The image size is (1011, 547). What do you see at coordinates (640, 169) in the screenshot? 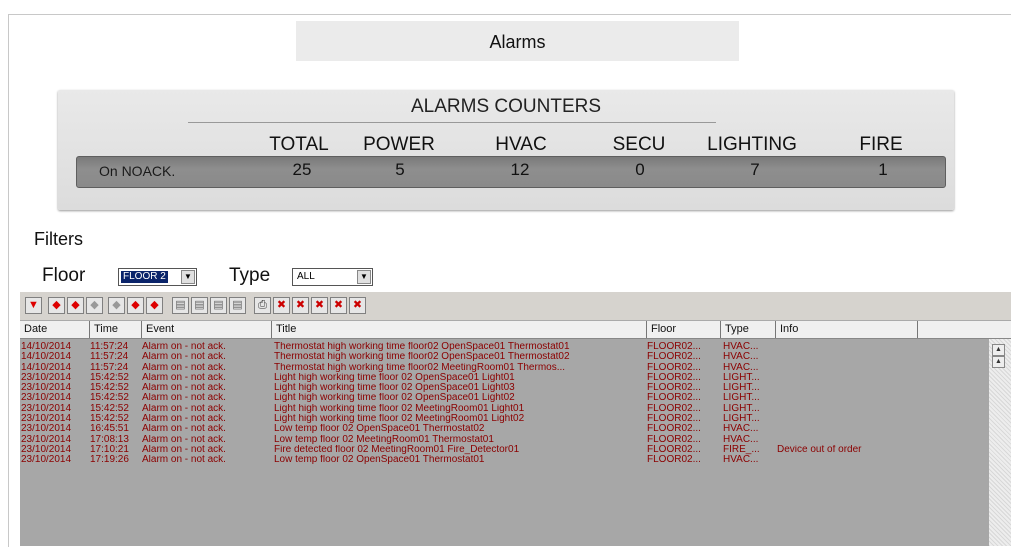
I see `count-secu: 0` at bounding box center [640, 169].